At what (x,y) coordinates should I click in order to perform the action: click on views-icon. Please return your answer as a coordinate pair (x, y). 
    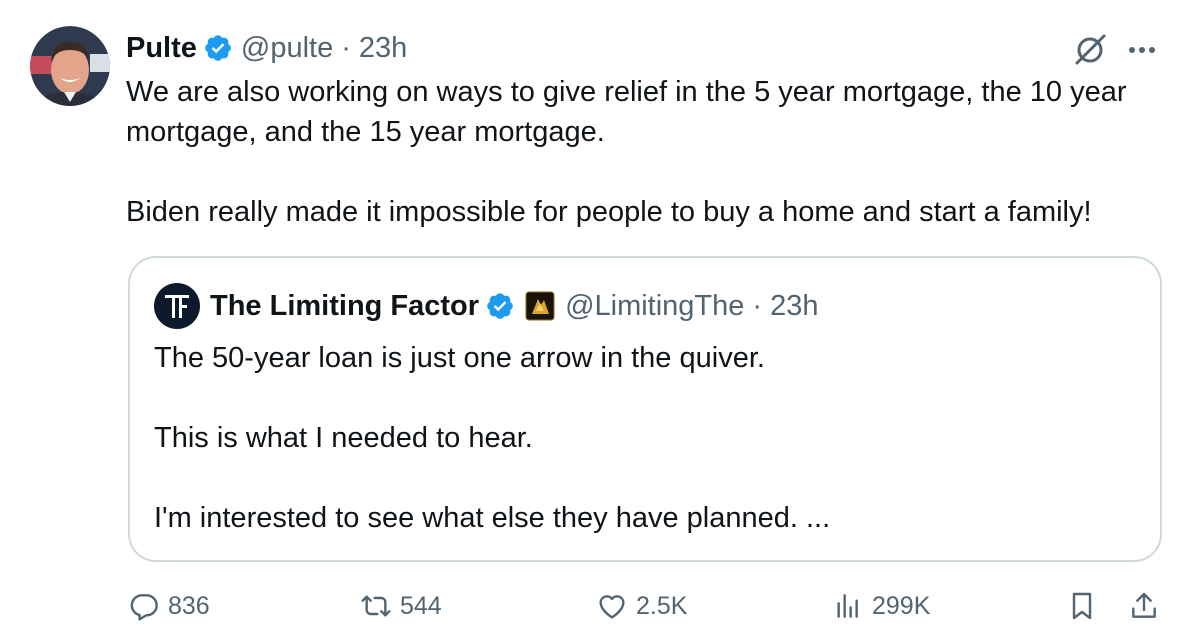
    Looking at the image, I should click on (847, 606).